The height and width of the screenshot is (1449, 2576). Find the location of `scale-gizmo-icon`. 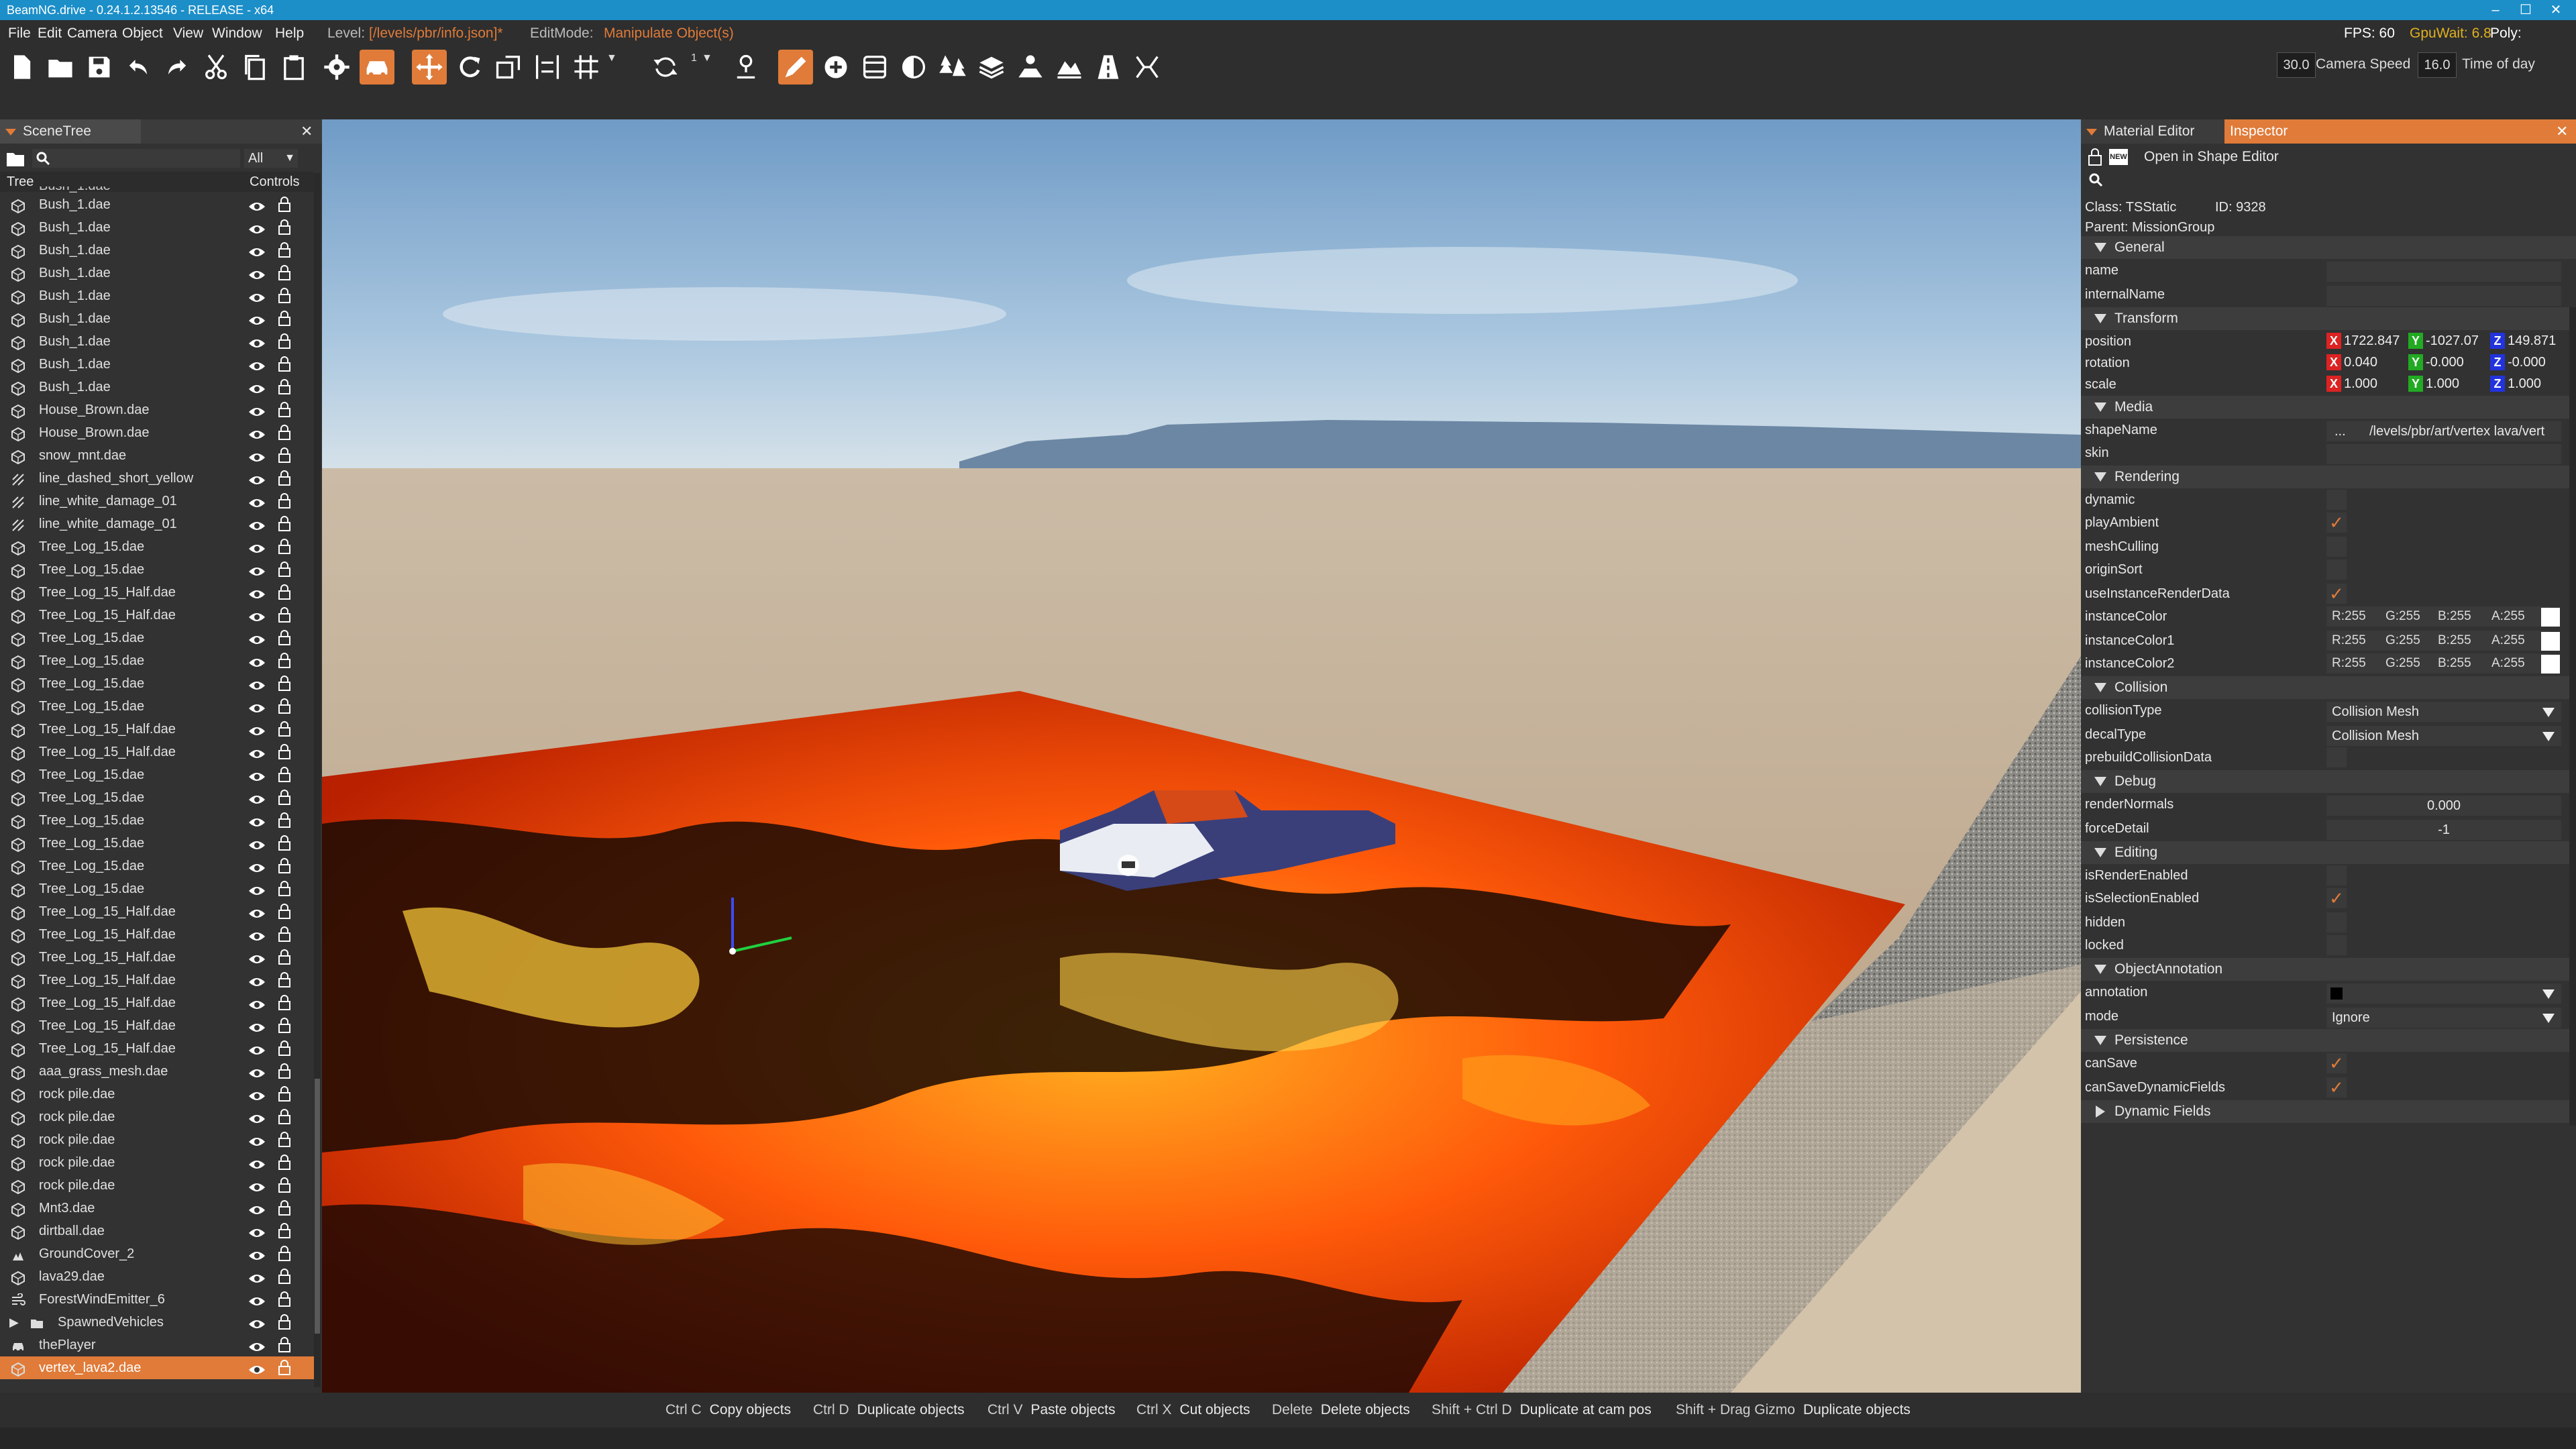

scale-gizmo-icon is located at coordinates (508, 67).